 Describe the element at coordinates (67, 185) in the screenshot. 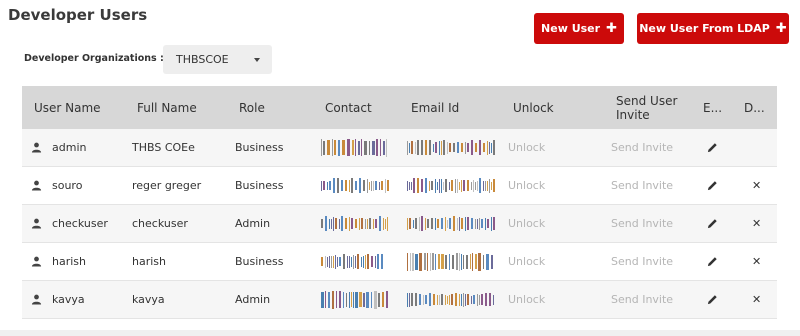

I see `username-text: souro` at that location.